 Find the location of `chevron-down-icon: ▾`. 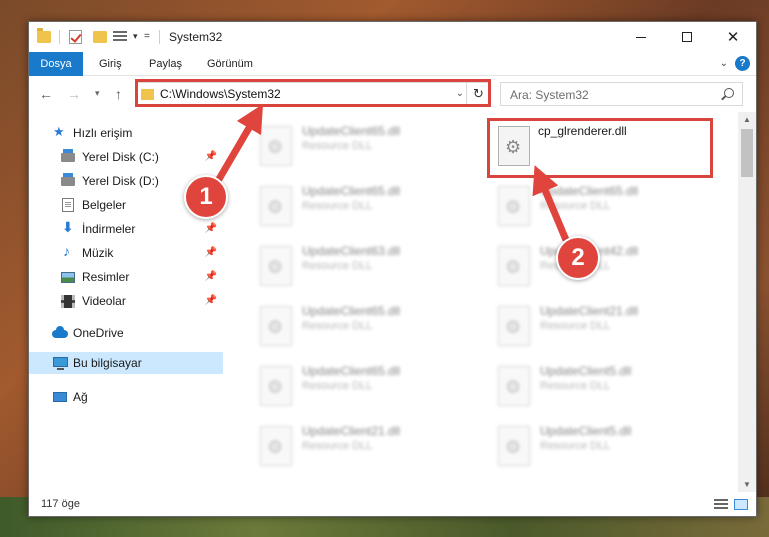

chevron-down-icon: ▾ is located at coordinates (135, 36).